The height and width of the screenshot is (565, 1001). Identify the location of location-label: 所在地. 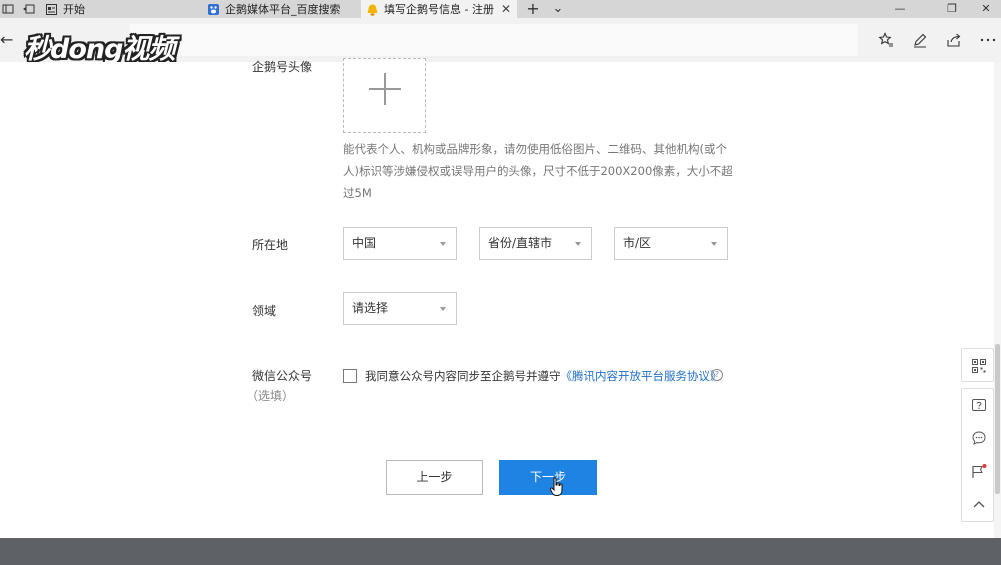
(270, 245).